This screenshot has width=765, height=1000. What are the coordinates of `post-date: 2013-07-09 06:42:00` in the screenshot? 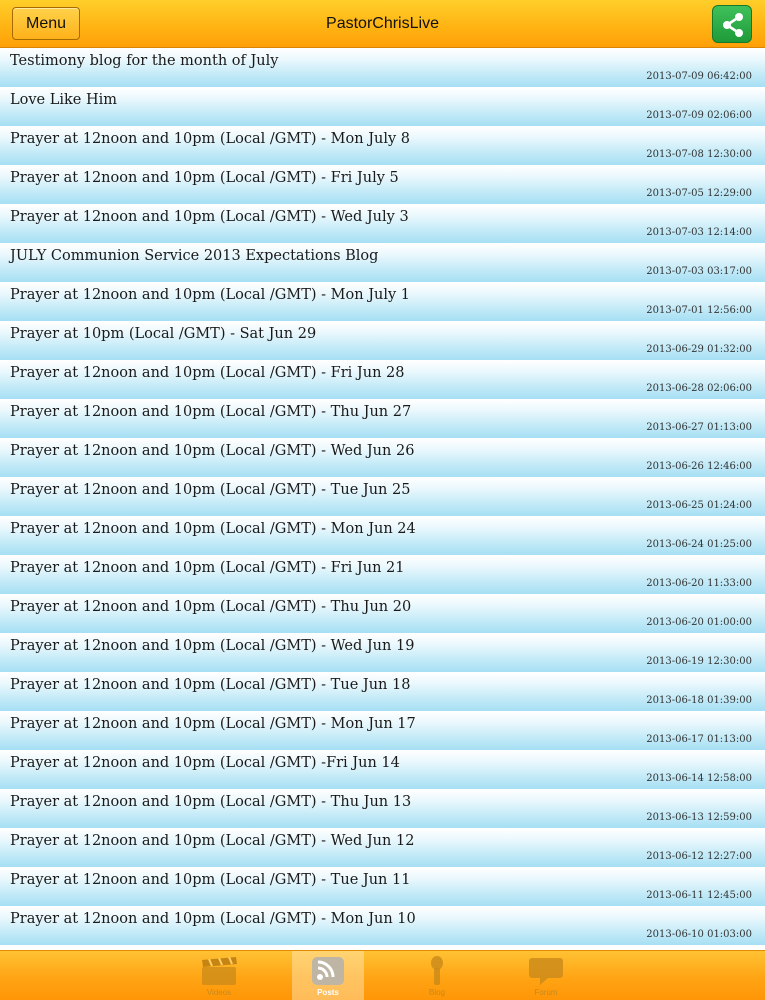 It's located at (699, 76).